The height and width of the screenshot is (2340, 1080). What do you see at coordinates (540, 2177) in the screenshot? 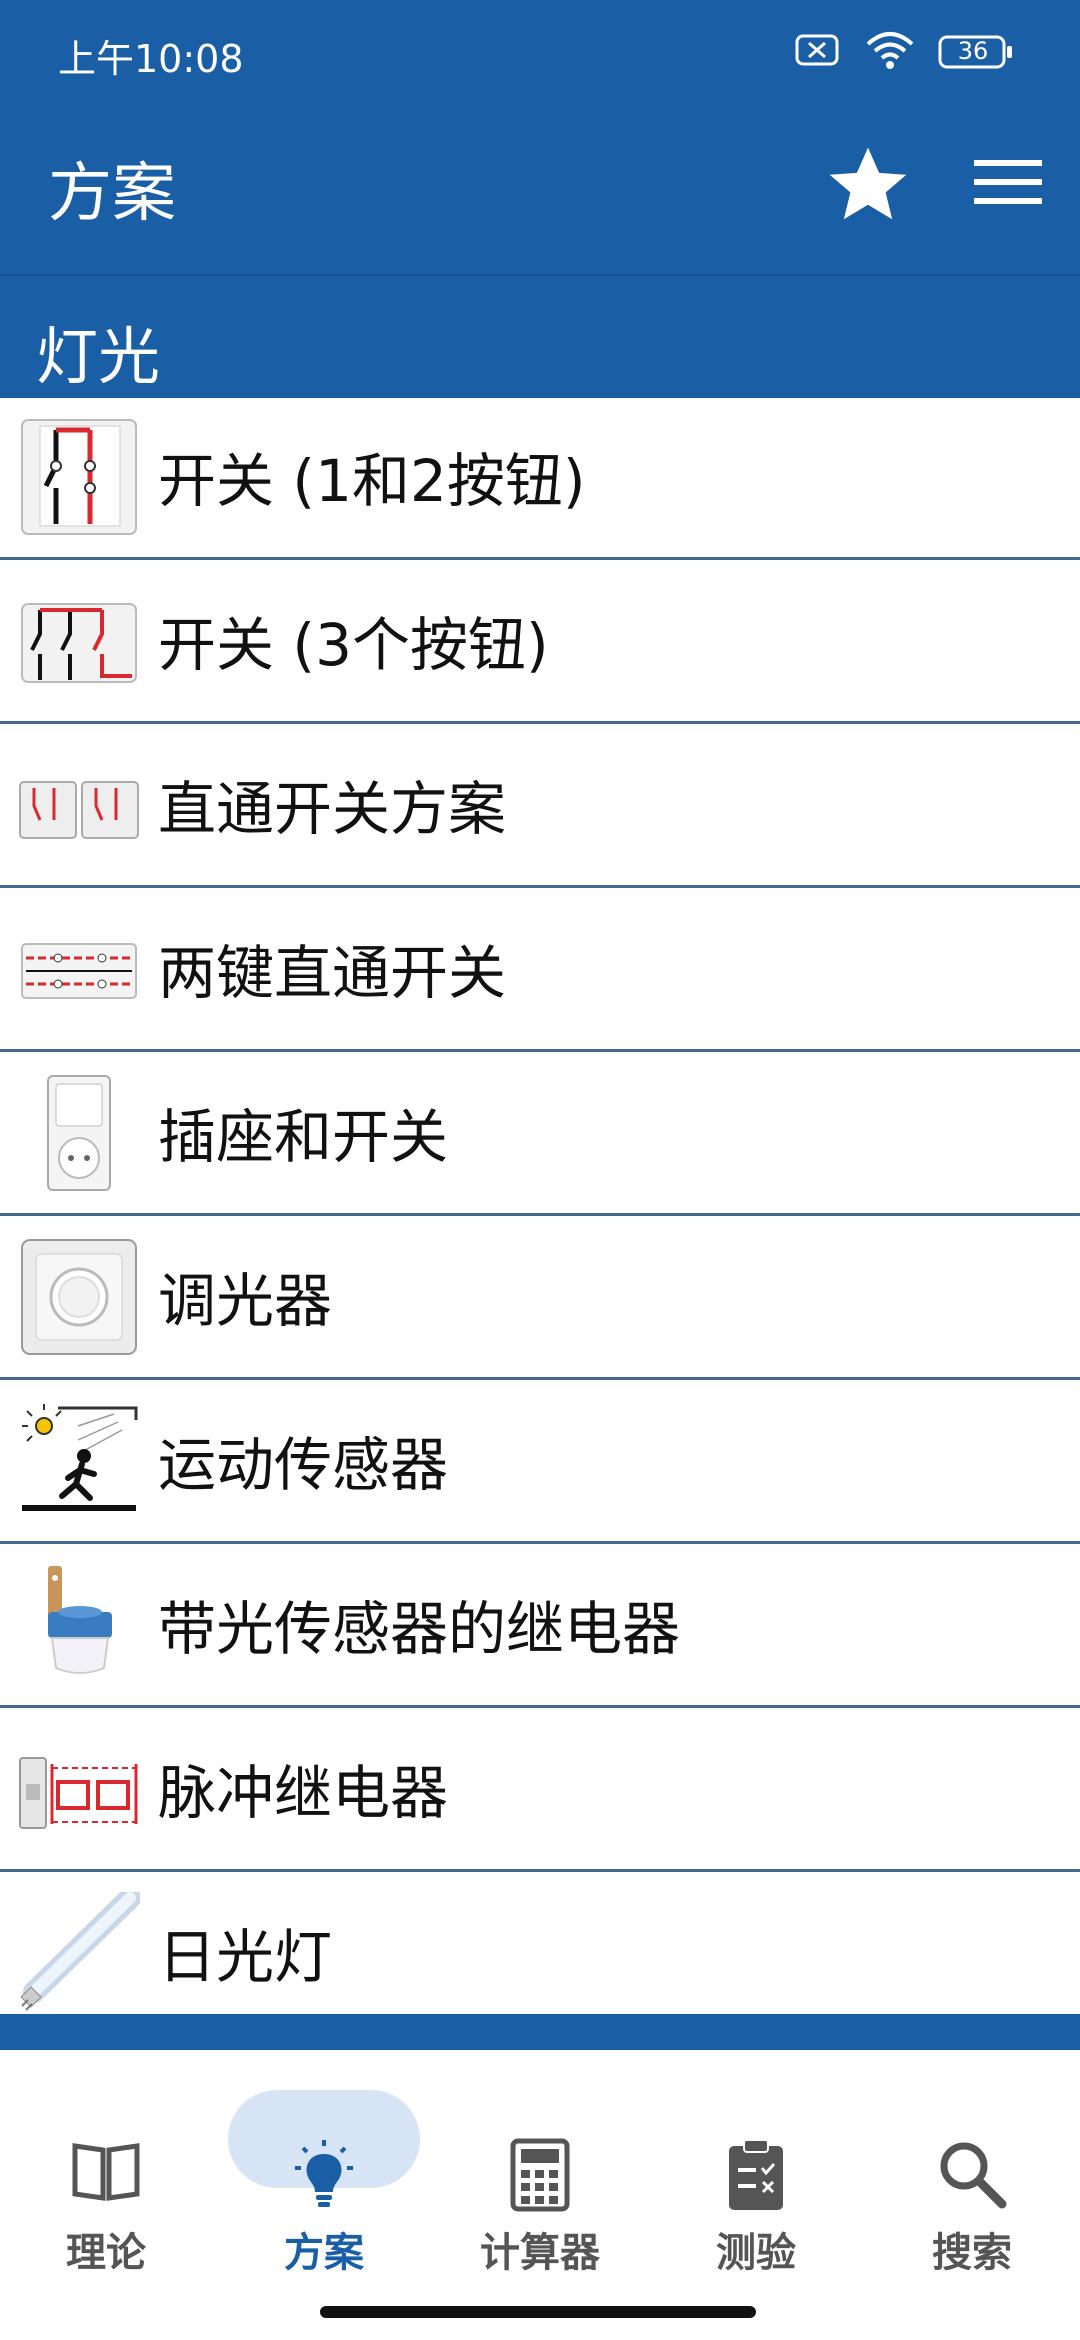
I see `calculator-icon` at bounding box center [540, 2177].